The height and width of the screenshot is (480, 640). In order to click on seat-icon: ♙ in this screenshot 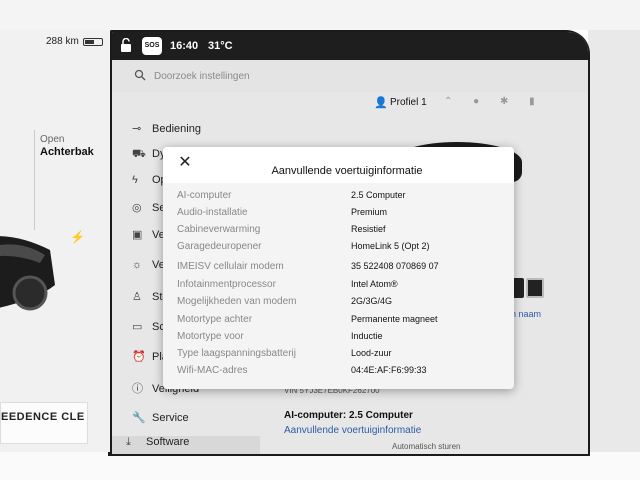, I will do `click(137, 297)`.